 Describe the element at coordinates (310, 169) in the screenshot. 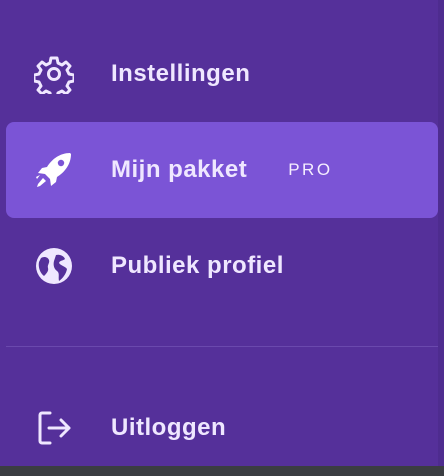

I see `pro-badge: PRO` at that location.